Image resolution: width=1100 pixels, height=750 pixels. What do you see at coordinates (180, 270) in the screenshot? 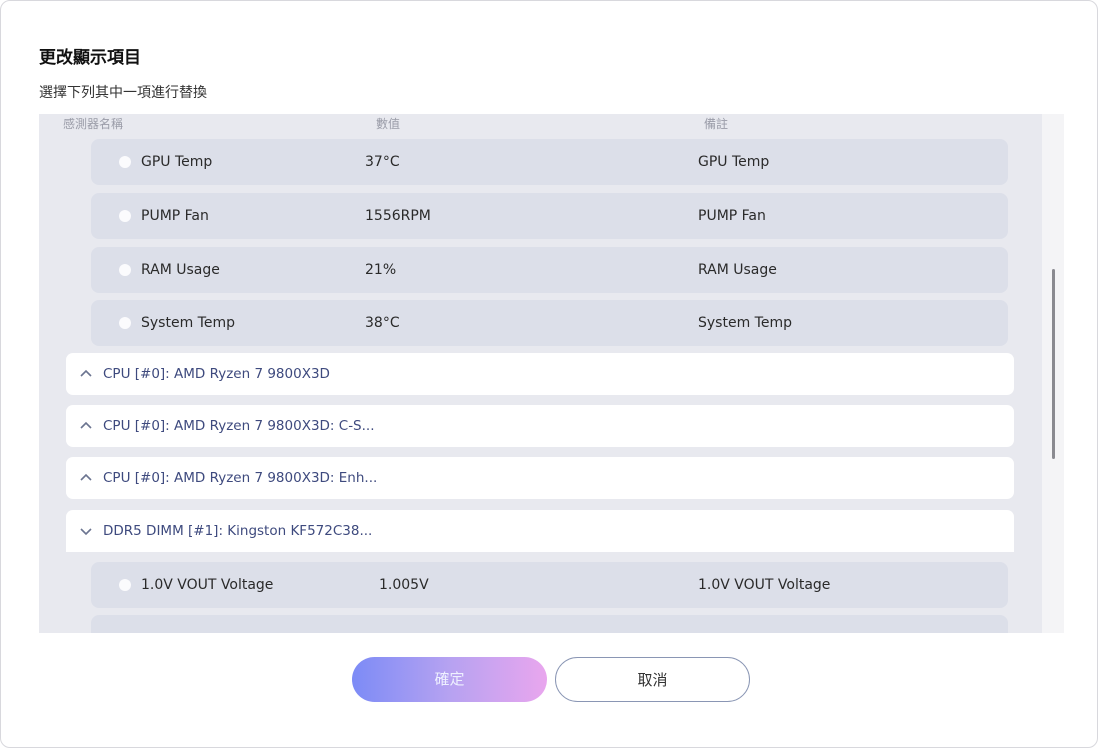
I see `sensor-name: RAM Usage` at bounding box center [180, 270].